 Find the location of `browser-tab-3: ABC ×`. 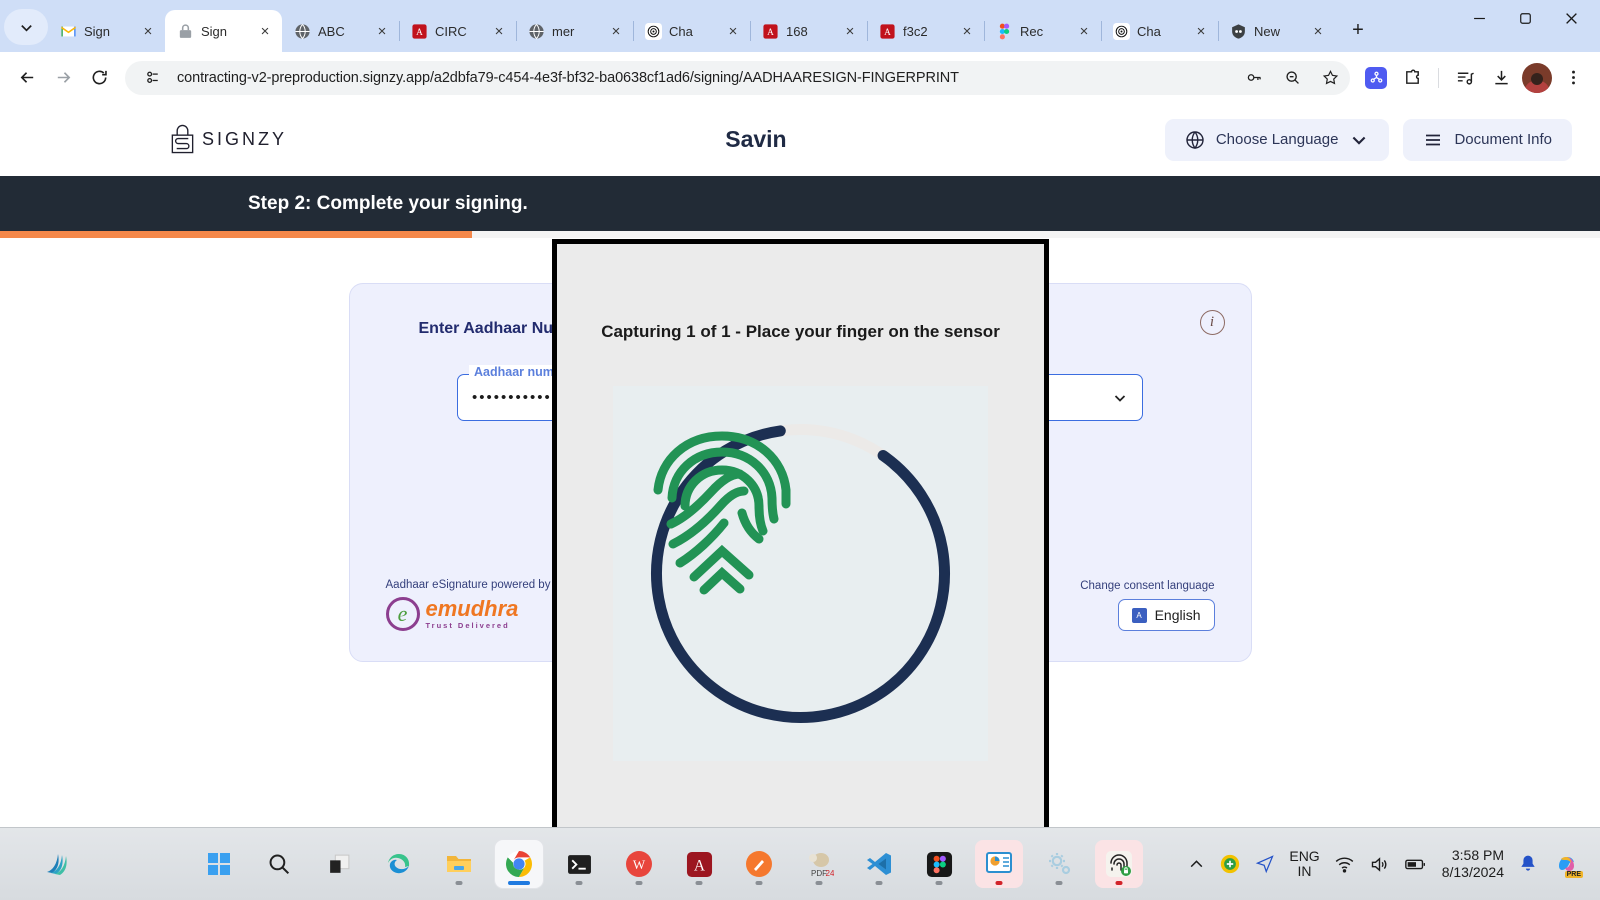

browser-tab-3: ABC × is located at coordinates (341, 31).